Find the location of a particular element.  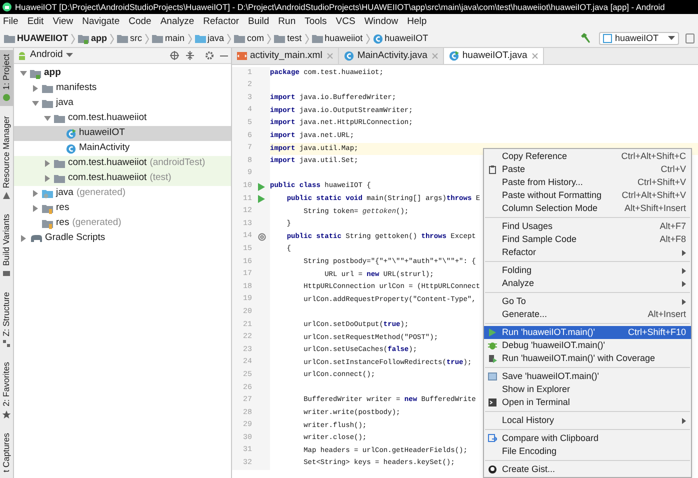

menu-item: Paste without Formatting Ctrl+Alt+Shift+V is located at coordinates (587, 195).